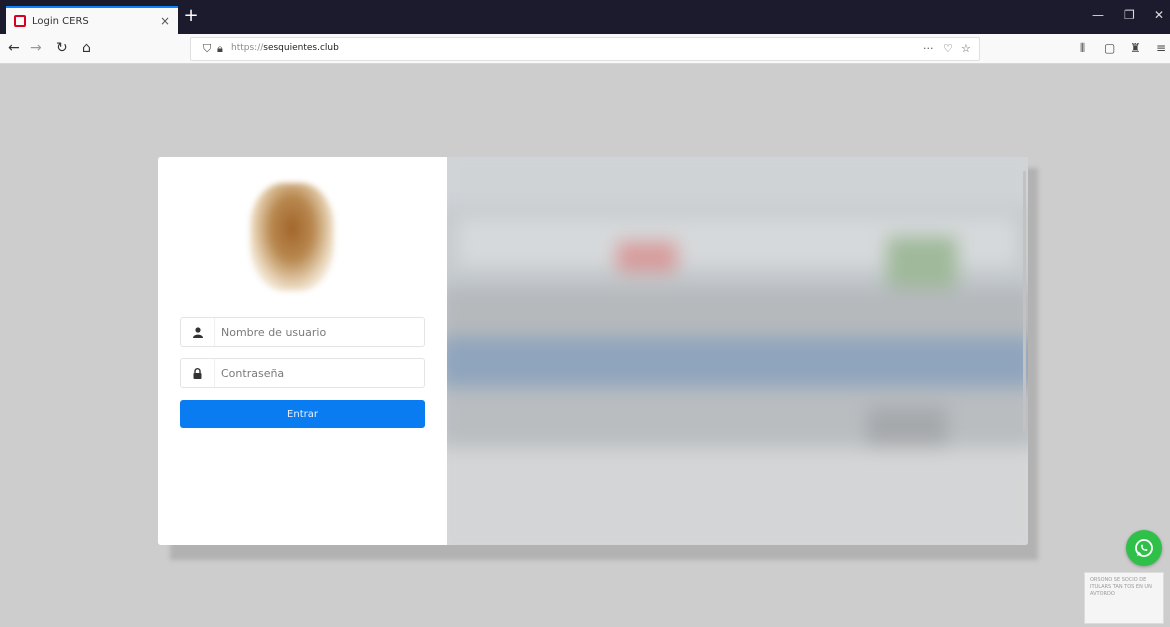  I want to click on close-window-icon: ✕, so click(1159, 15).